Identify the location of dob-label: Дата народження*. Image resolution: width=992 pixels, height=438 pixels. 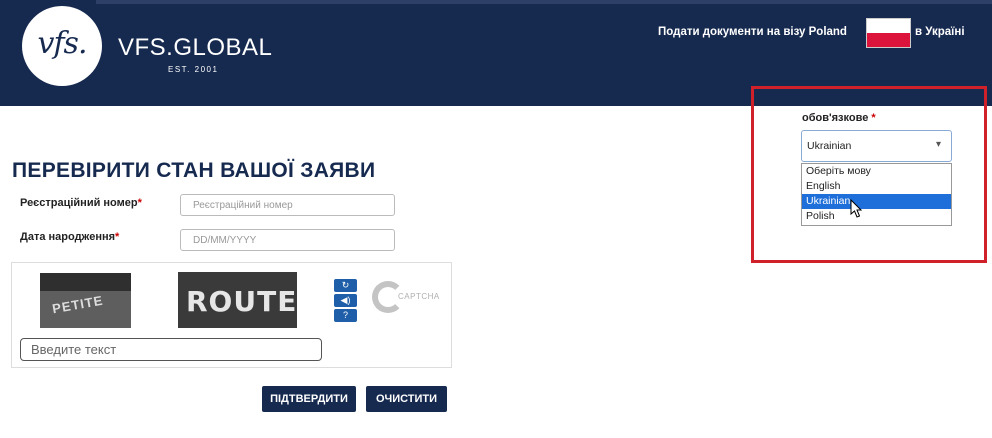
(69, 237).